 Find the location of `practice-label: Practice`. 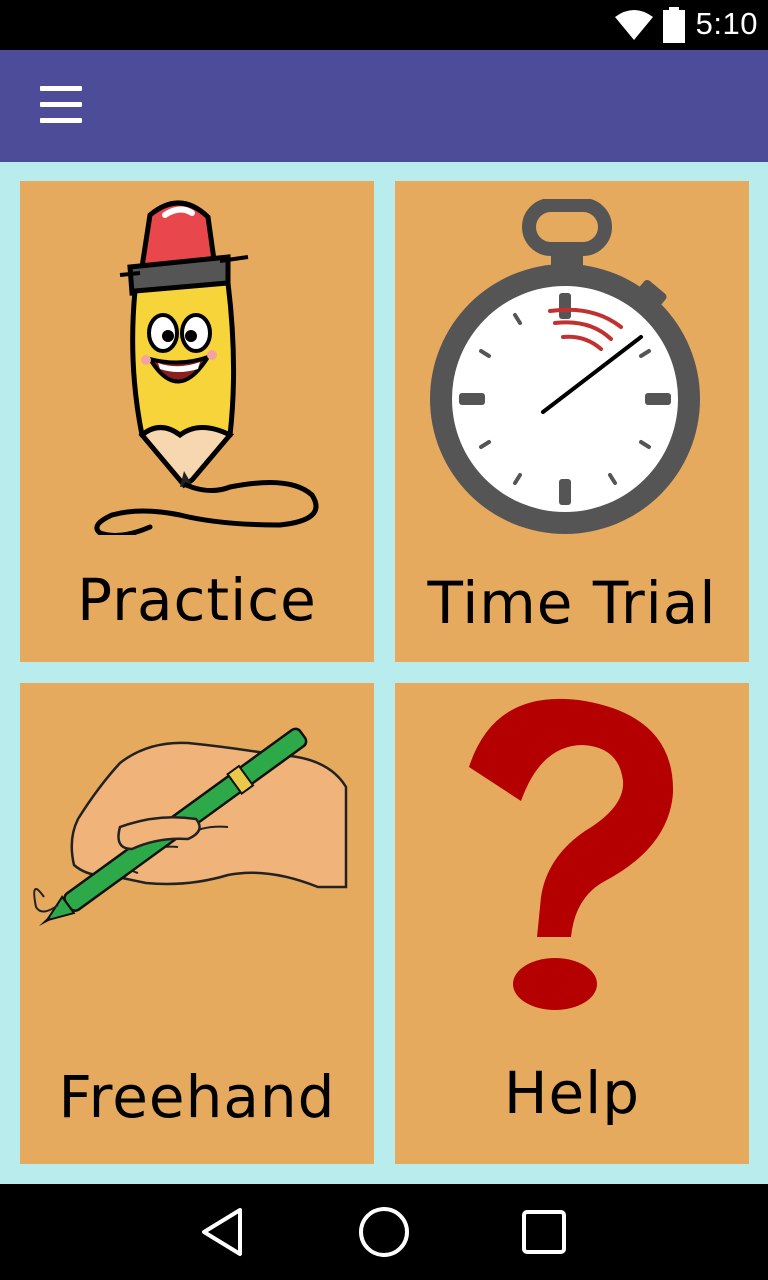

practice-label: Practice is located at coordinates (197, 600).